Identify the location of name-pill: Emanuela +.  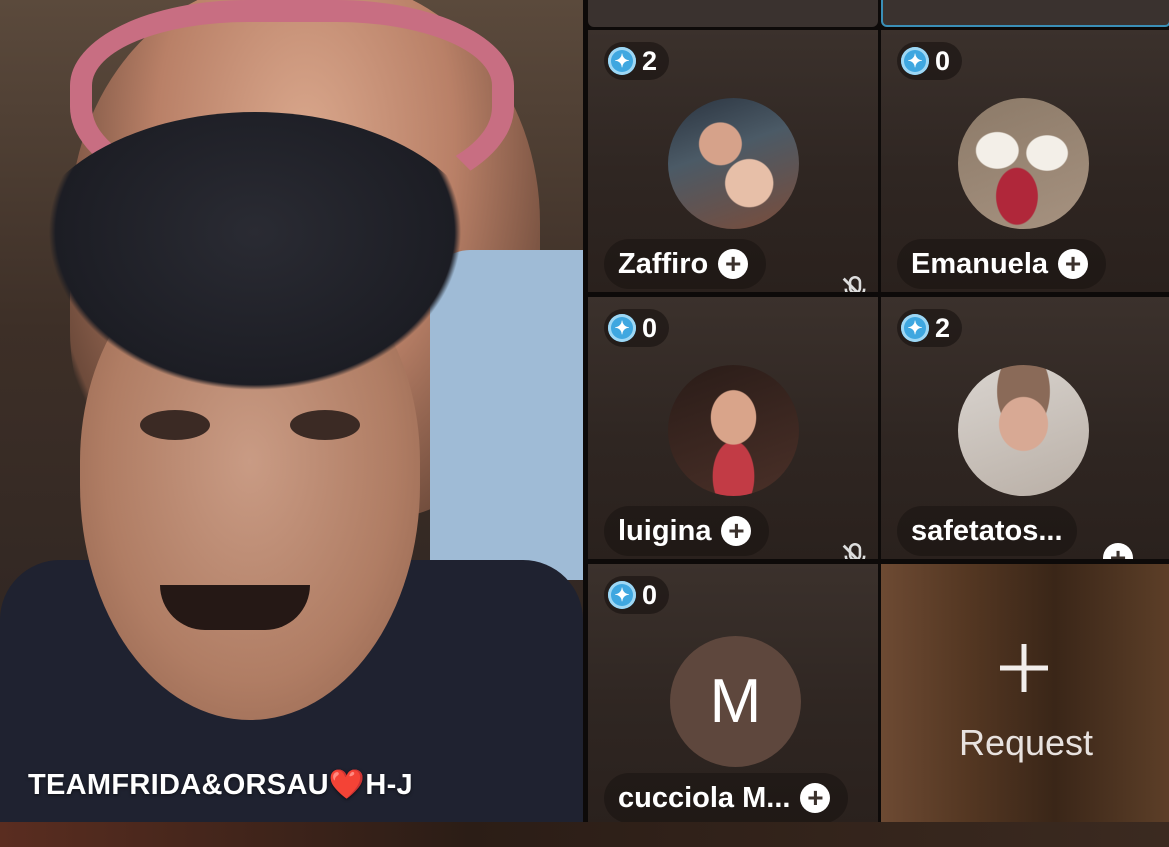
(1001, 264).